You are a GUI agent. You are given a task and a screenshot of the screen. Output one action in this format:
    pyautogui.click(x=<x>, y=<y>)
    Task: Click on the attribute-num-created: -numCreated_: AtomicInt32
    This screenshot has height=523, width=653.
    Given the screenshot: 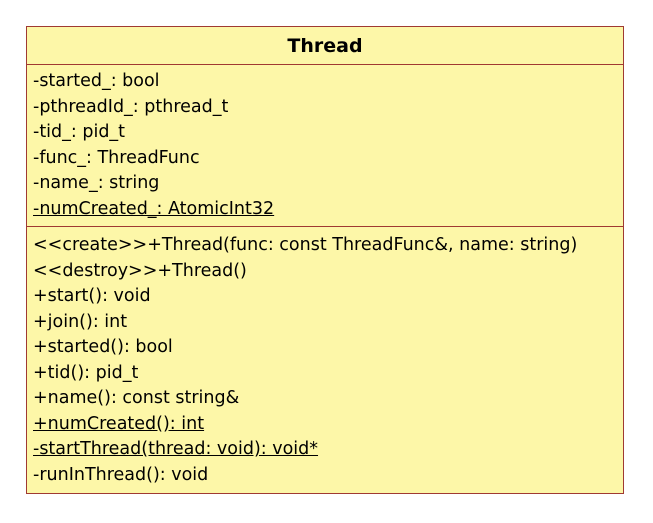 What is the action you would take?
    pyautogui.click(x=154, y=208)
    